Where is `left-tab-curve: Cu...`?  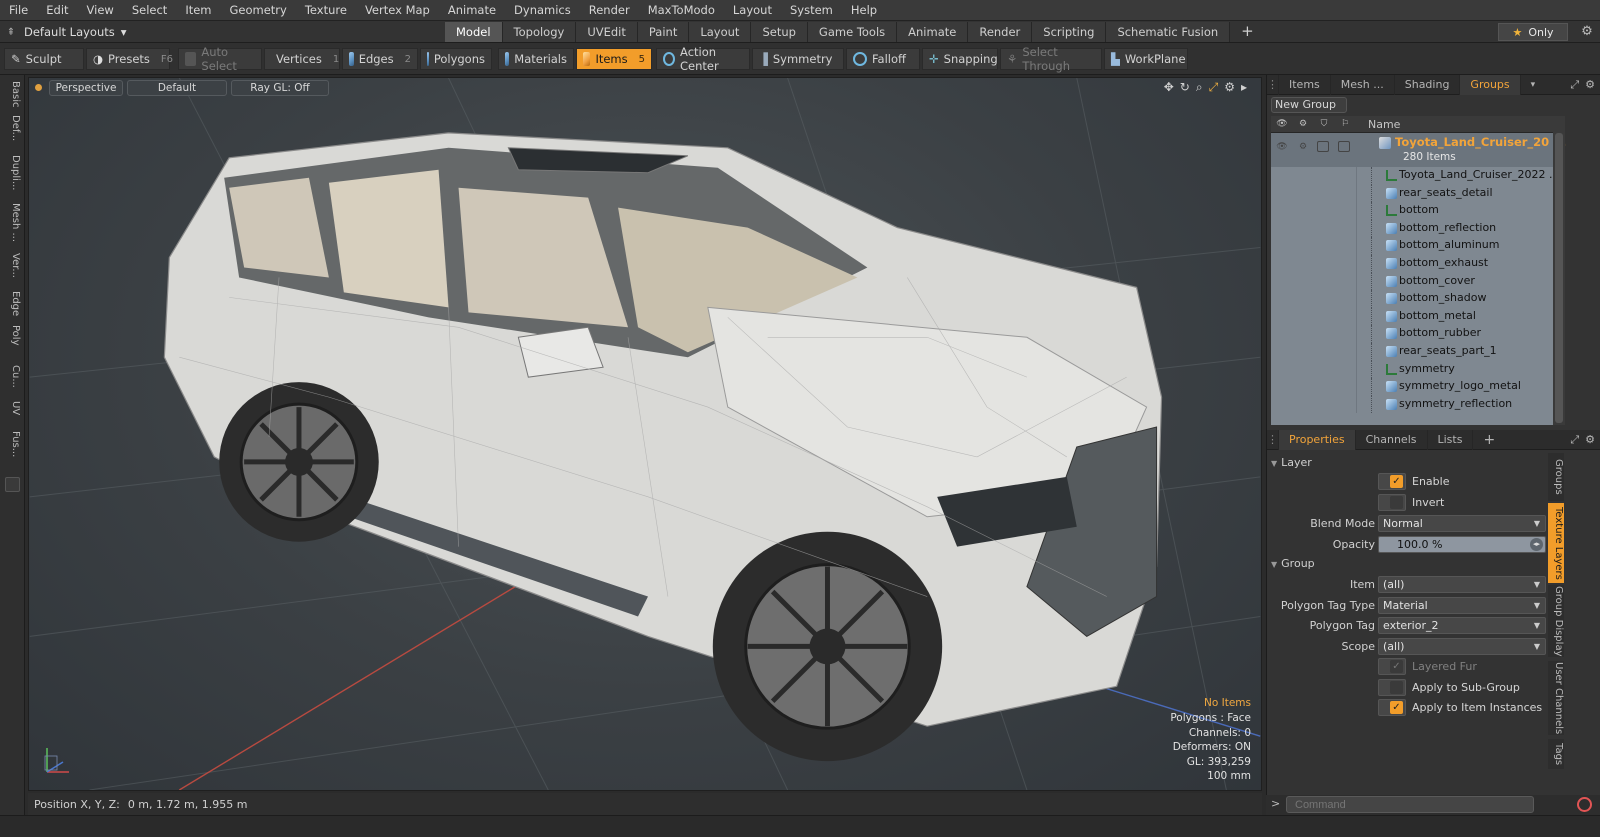 left-tab-curve: Cu... is located at coordinates (12, 376).